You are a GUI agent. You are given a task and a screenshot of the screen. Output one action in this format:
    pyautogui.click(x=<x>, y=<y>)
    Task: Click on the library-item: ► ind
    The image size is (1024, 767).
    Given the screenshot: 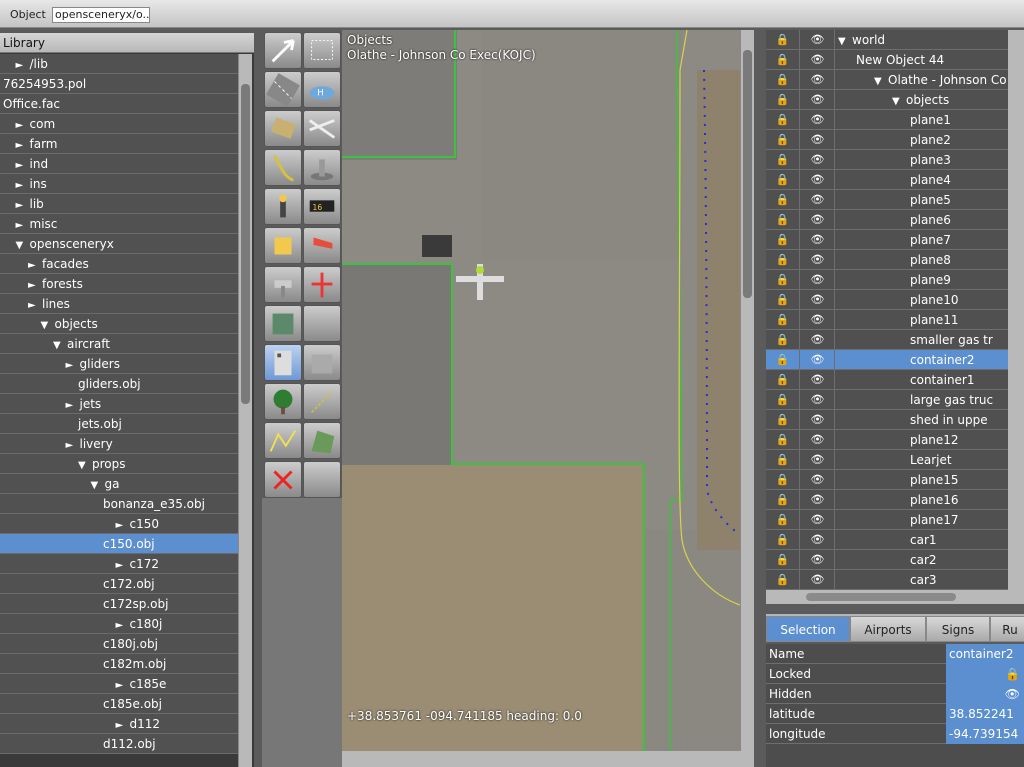 What is the action you would take?
    pyautogui.click(x=119, y=164)
    